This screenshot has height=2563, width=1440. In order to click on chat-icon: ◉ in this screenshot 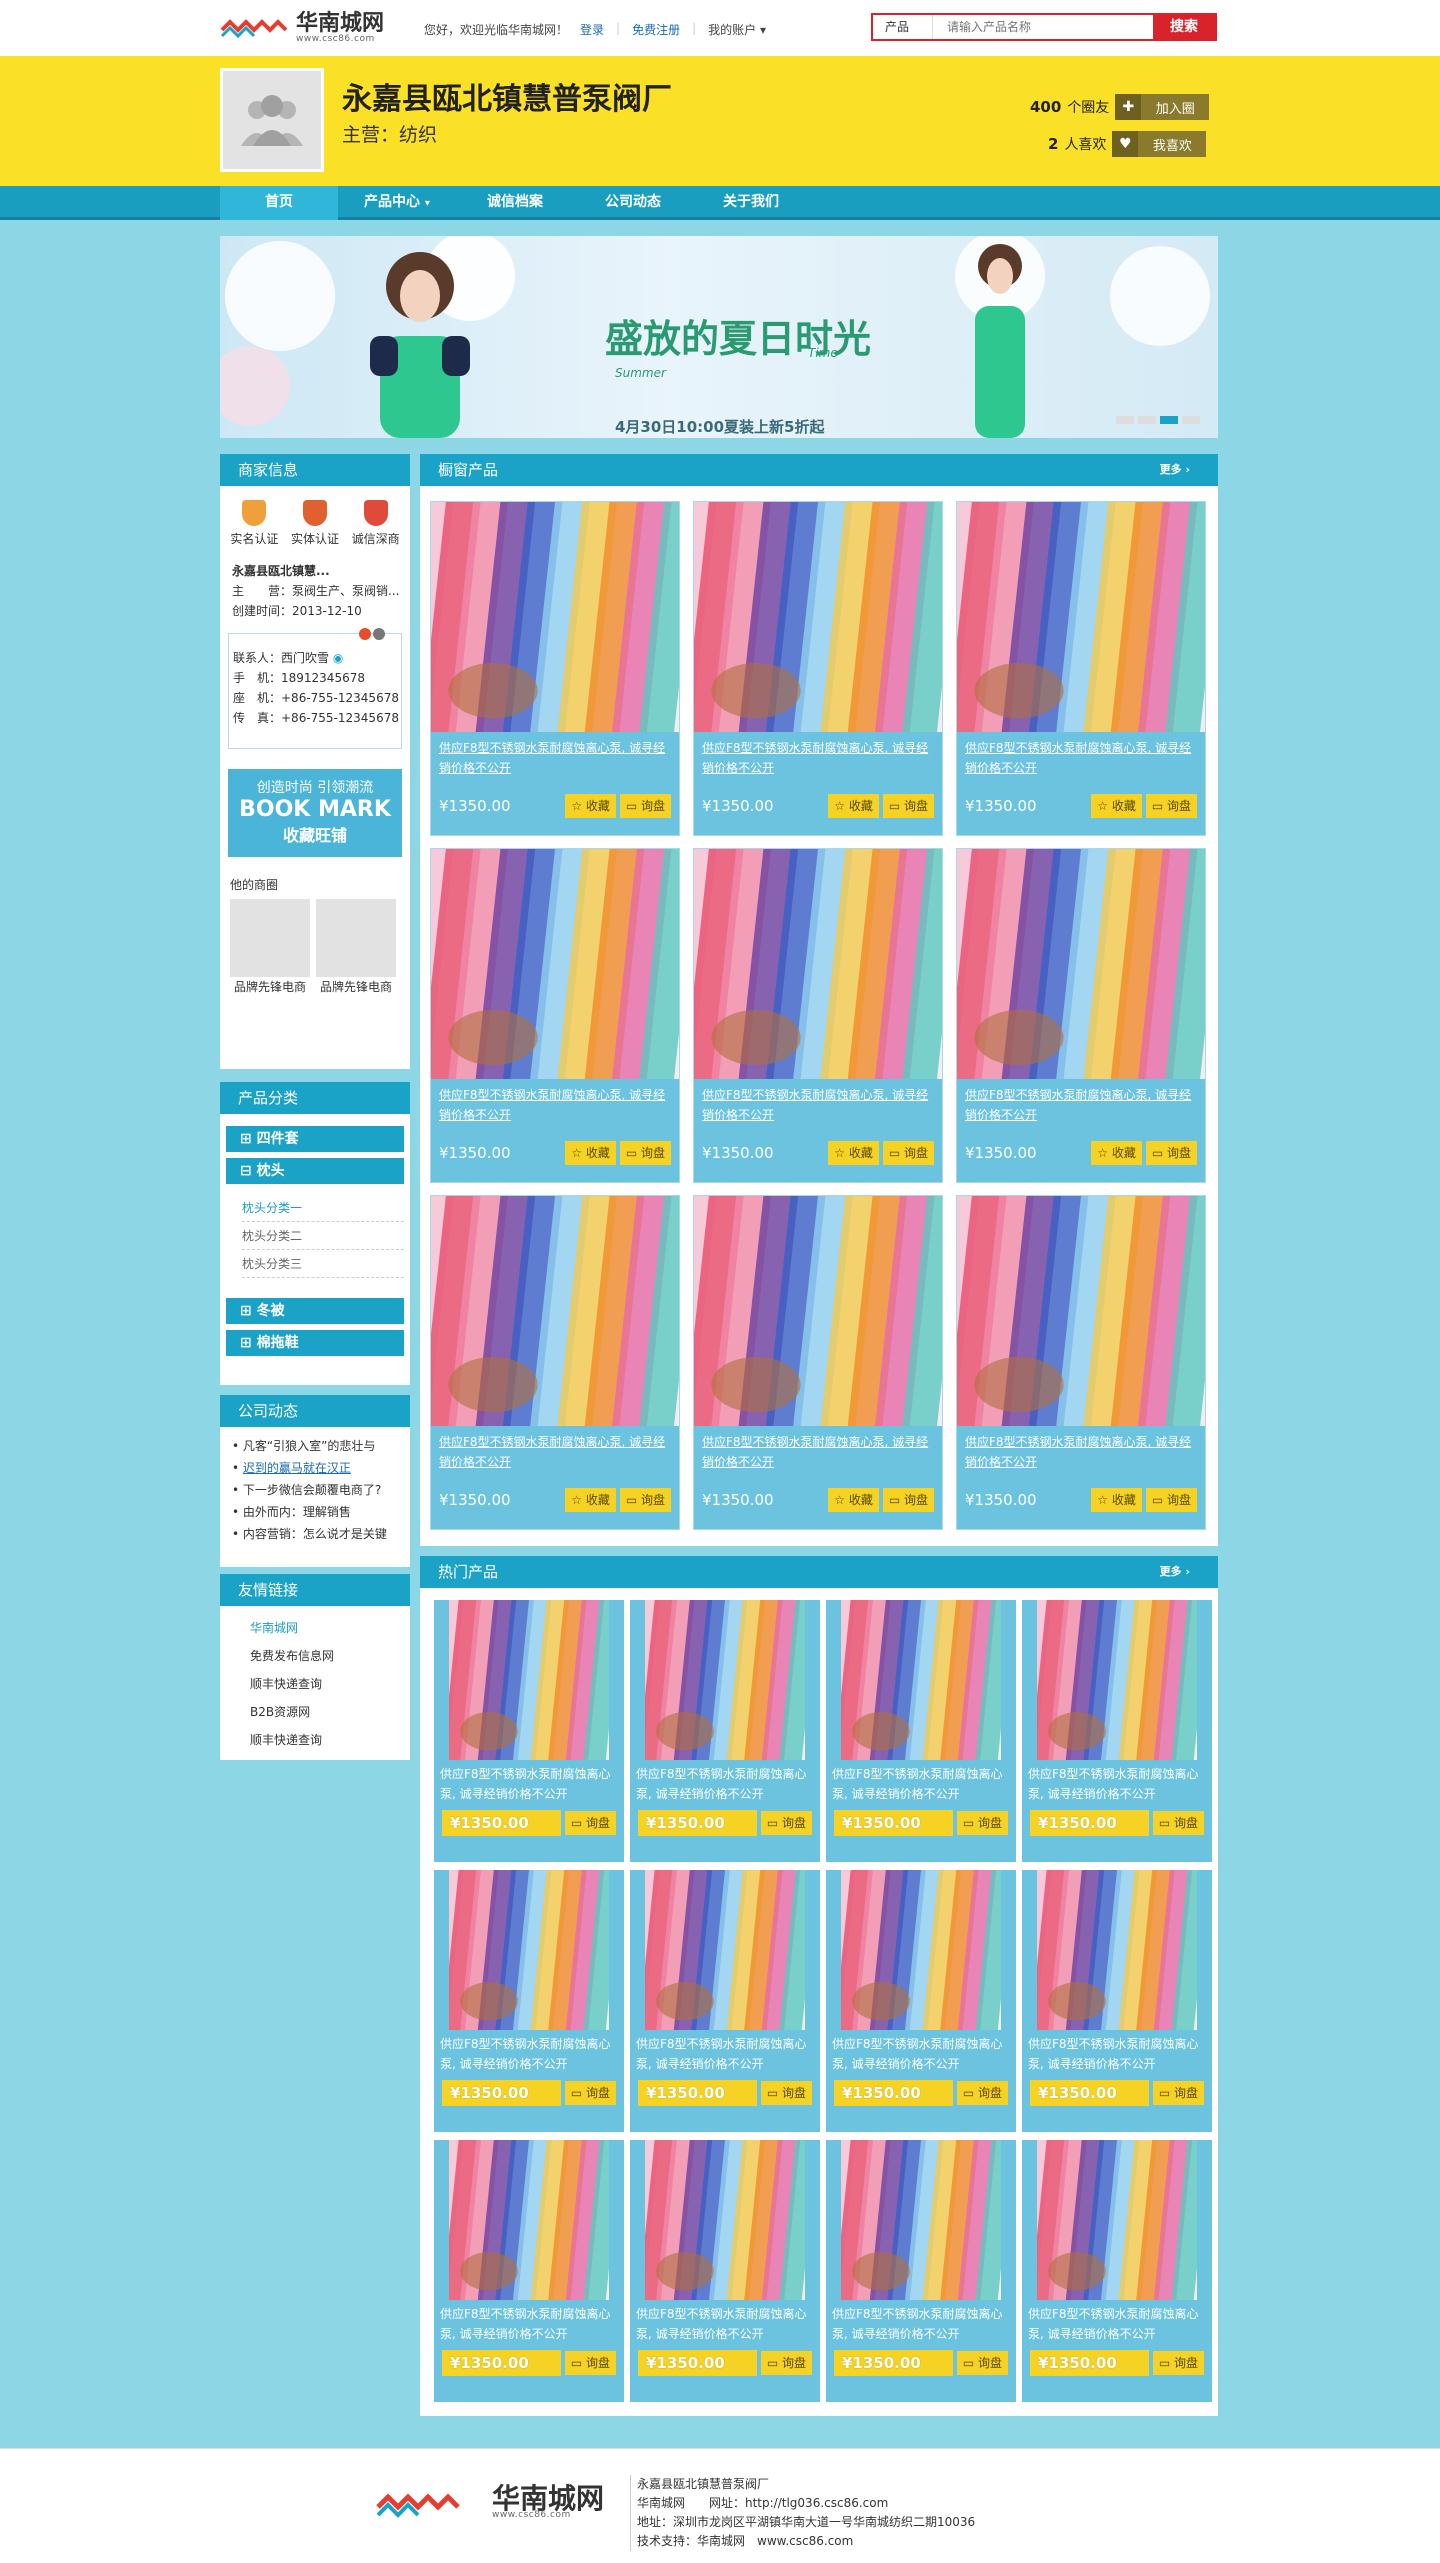, I will do `click(338, 658)`.